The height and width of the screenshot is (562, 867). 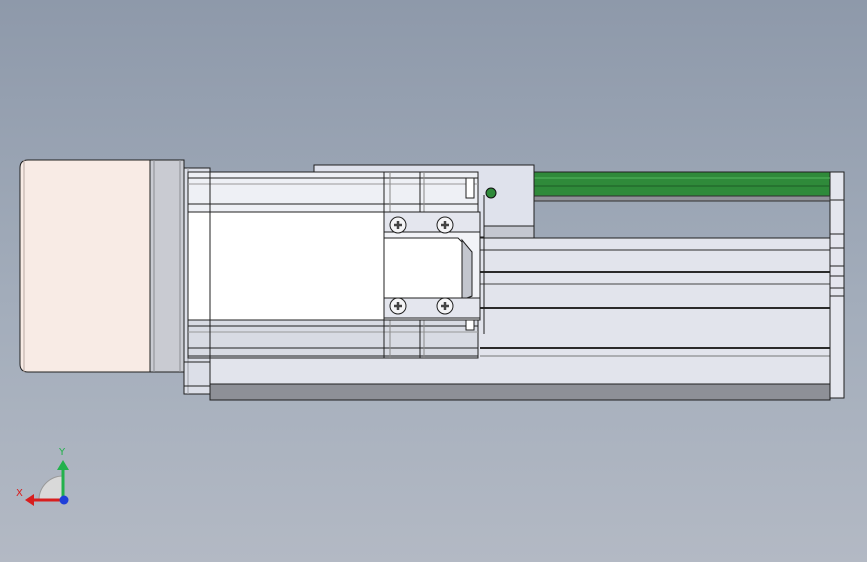 What do you see at coordinates (19, 493) in the screenshot?
I see `x-axis-label: X` at bounding box center [19, 493].